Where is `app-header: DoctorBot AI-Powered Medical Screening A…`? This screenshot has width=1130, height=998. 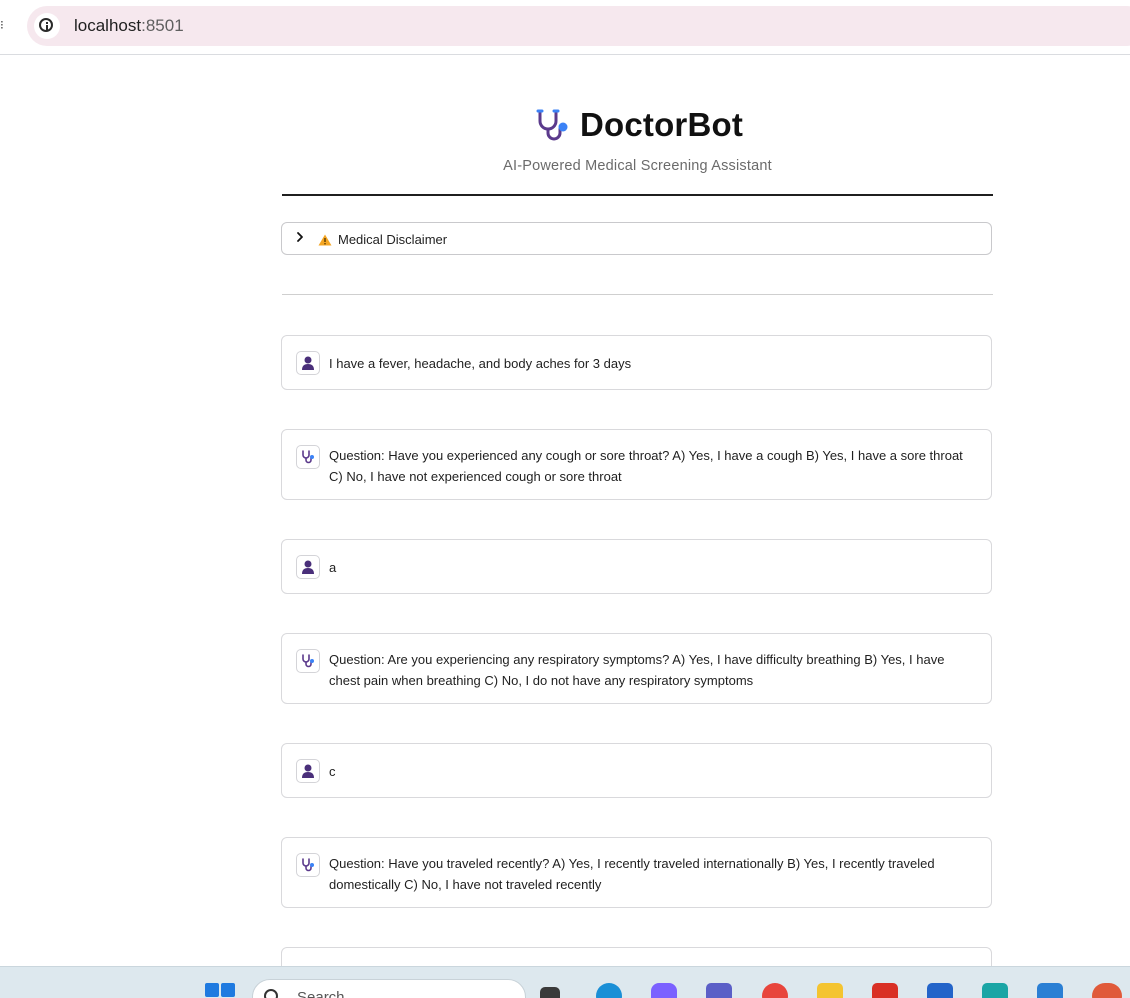
app-header: DoctorBot AI-Powered Medical Screening A… is located at coordinates (637, 137).